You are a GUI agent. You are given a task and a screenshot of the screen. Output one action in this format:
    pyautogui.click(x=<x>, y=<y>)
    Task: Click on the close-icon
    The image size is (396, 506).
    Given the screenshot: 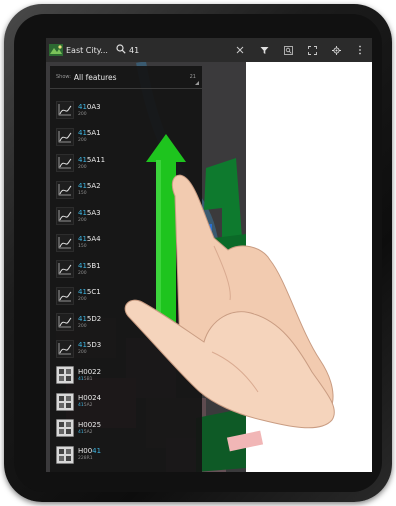 What is the action you would take?
    pyautogui.click(x=240, y=50)
    